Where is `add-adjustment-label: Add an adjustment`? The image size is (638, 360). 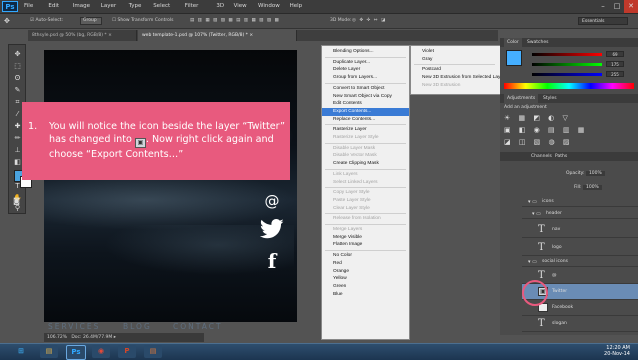 add-adjustment-label: Add an adjustment is located at coordinates (525, 107).